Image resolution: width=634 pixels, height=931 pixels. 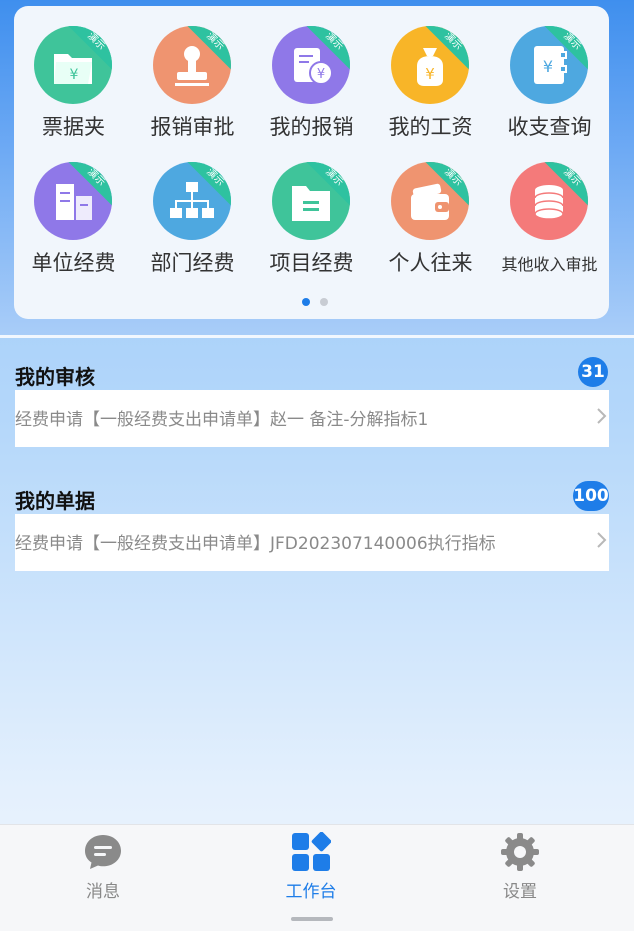 What do you see at coordinates (311, 263) in the screenshot?
I see `app-label: 项目经费` at bounding box center [311, 263].